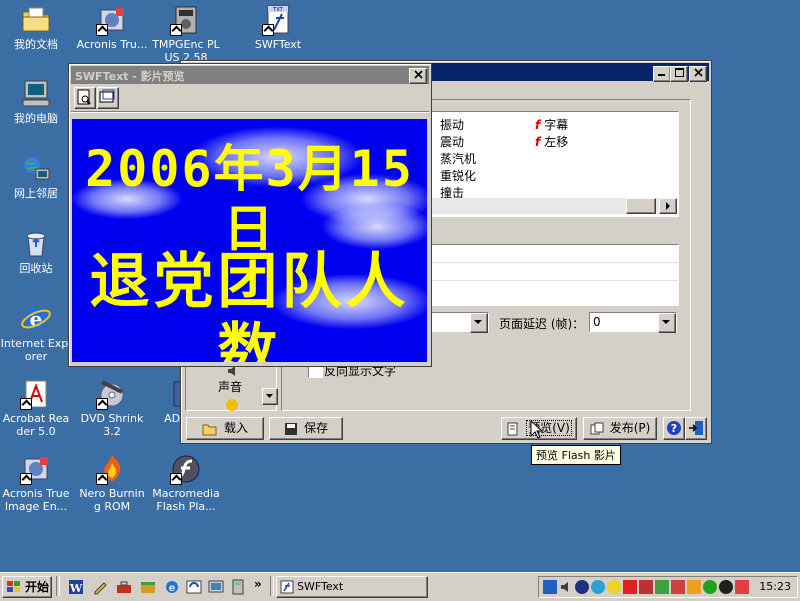  What do you see at coordinates (306, 428) in the screenshot?
I see `save-button: 保存` at bounding box center [306, 428].